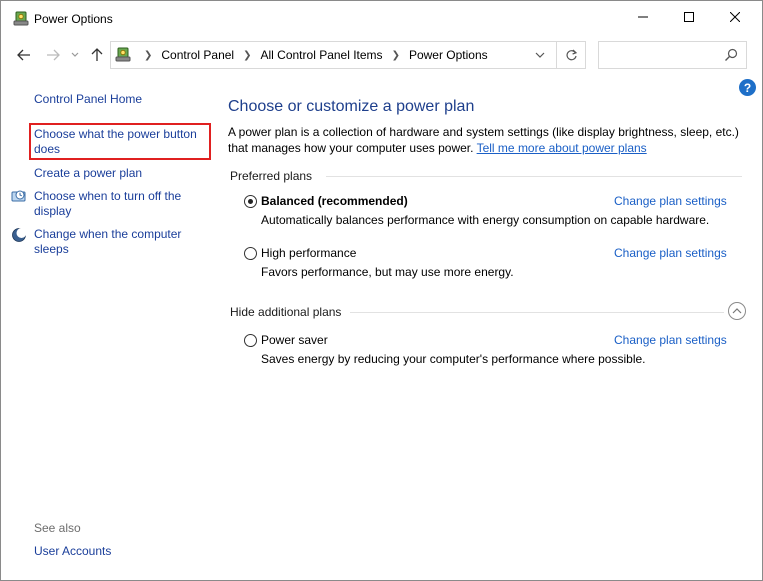 The image size is (763, 581). I want to click on window-title: Power Options, so click(73, 19).